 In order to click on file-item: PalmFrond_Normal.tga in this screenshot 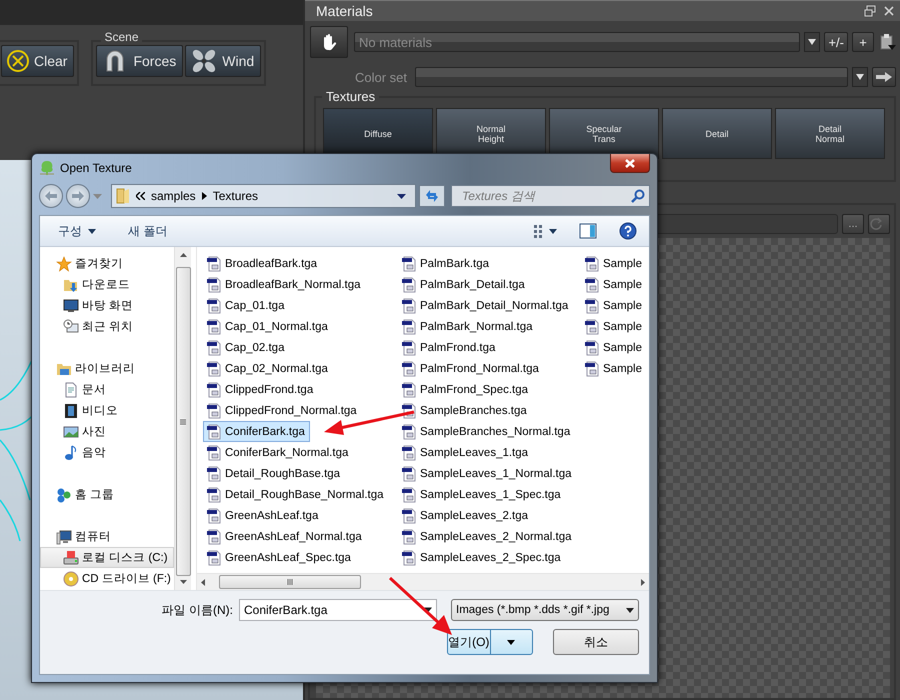, I will do `click(471, 368)`.